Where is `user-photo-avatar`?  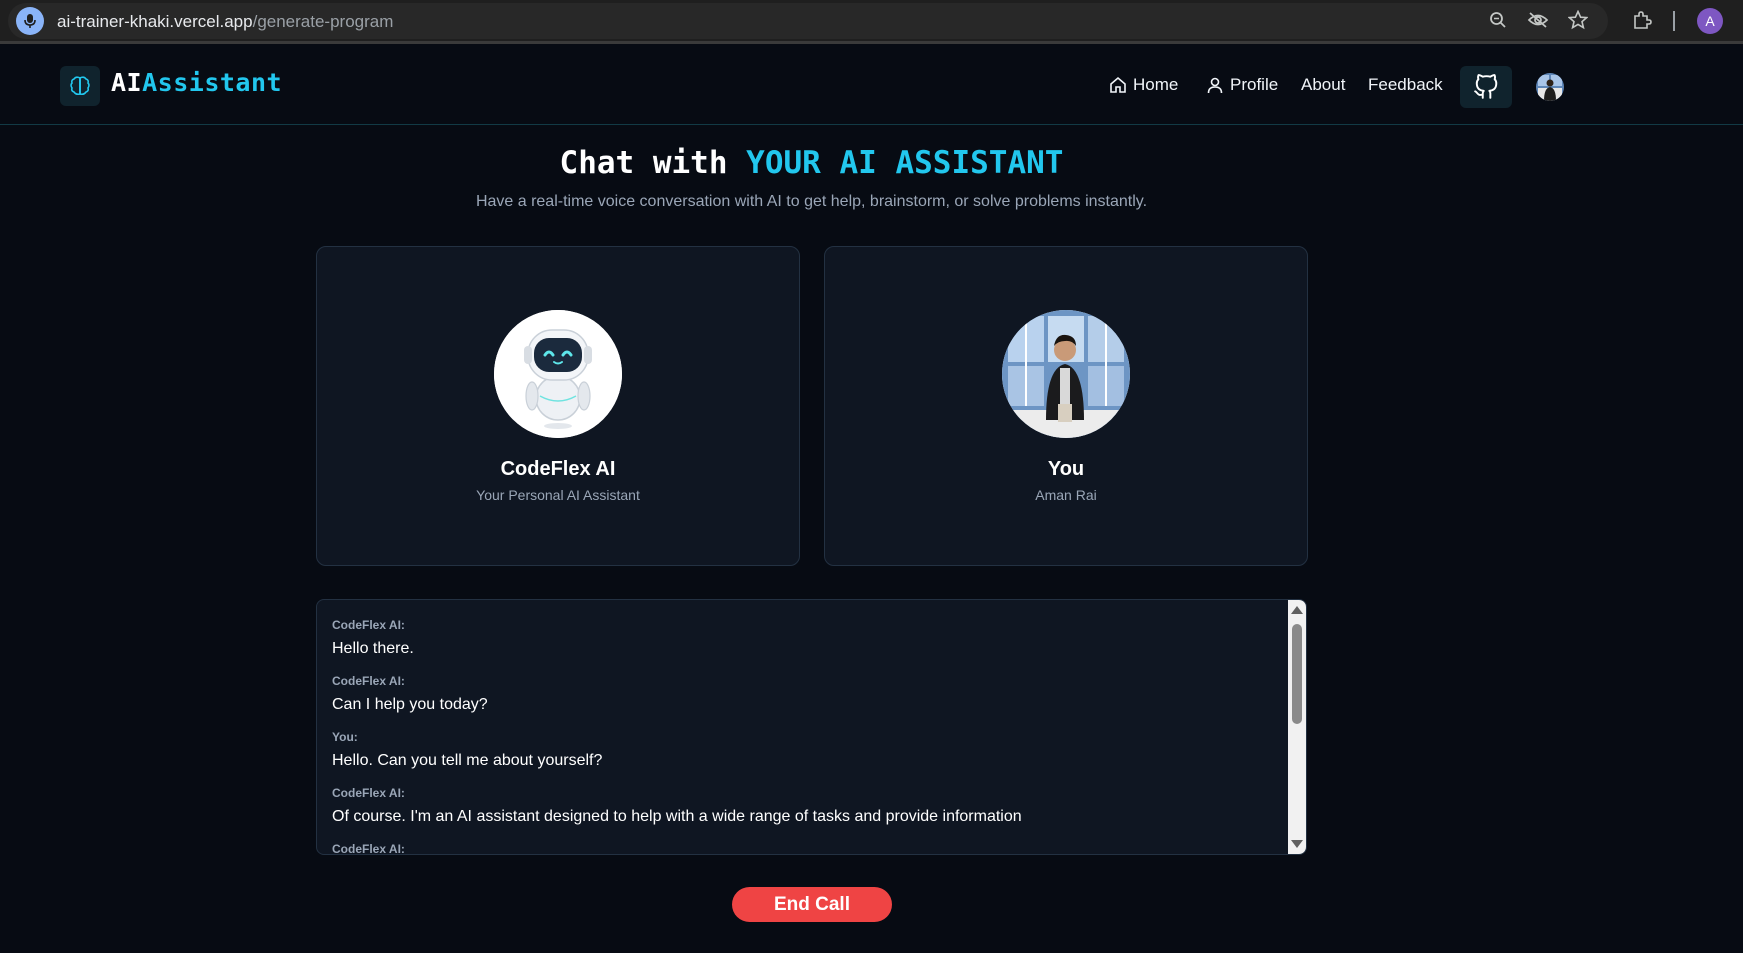
user-photo-avatar is located at coordinates (1066, 374).